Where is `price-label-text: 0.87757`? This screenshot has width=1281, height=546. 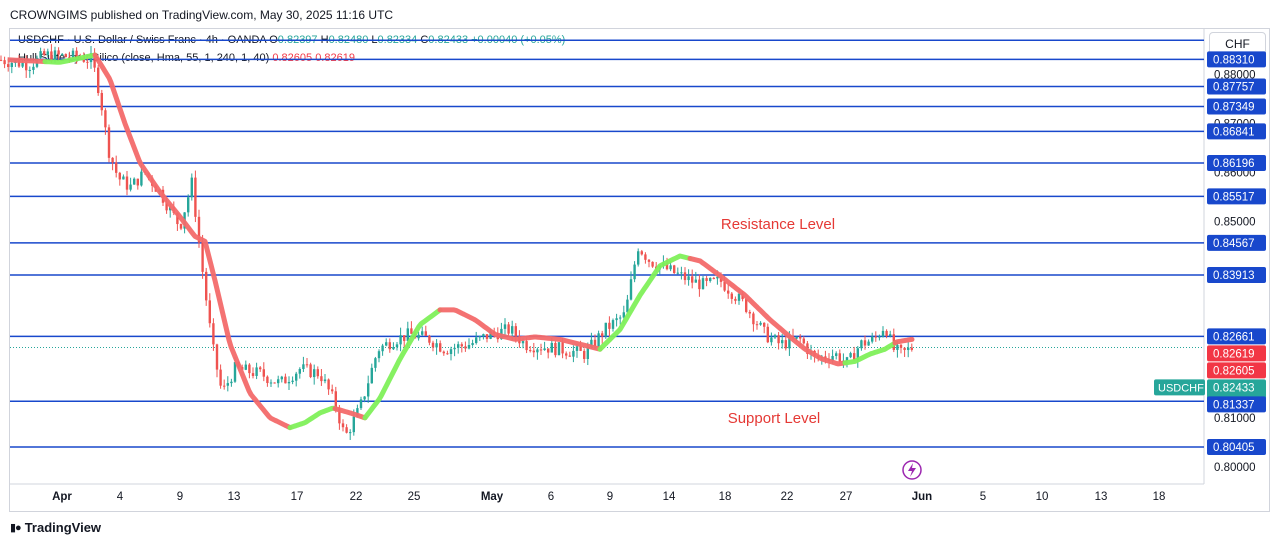
price-label-text: 0.87757 is located at coordinates (1234, 87).